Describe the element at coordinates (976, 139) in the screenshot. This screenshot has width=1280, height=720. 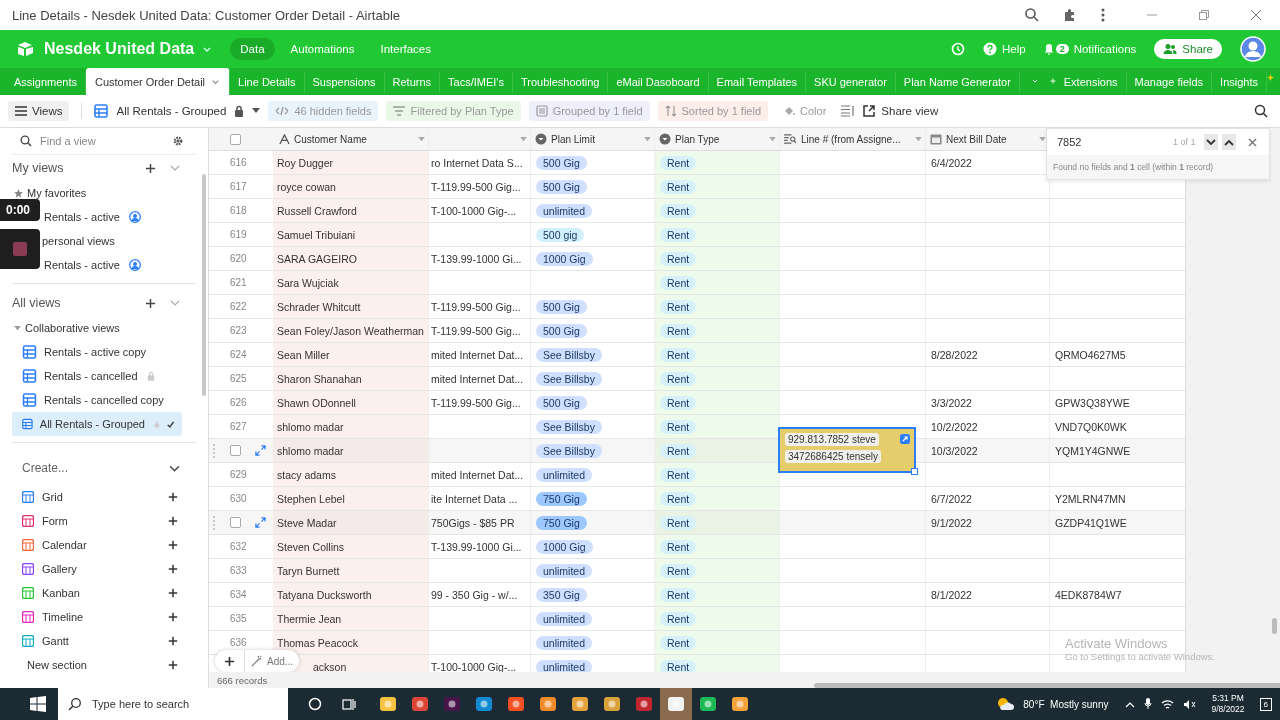
I see `column-header: Next Bill Date` at that location.